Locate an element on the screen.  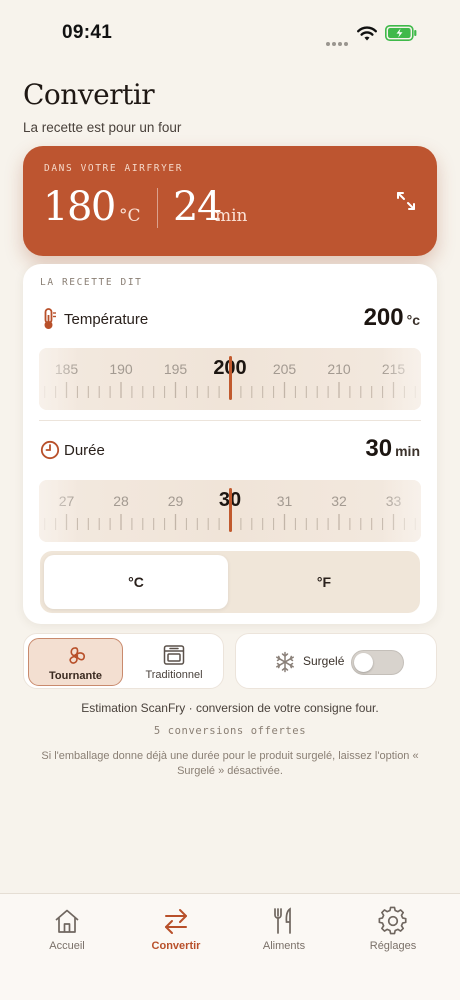
duration-value: 30 min is located at coordinates (392, 449).